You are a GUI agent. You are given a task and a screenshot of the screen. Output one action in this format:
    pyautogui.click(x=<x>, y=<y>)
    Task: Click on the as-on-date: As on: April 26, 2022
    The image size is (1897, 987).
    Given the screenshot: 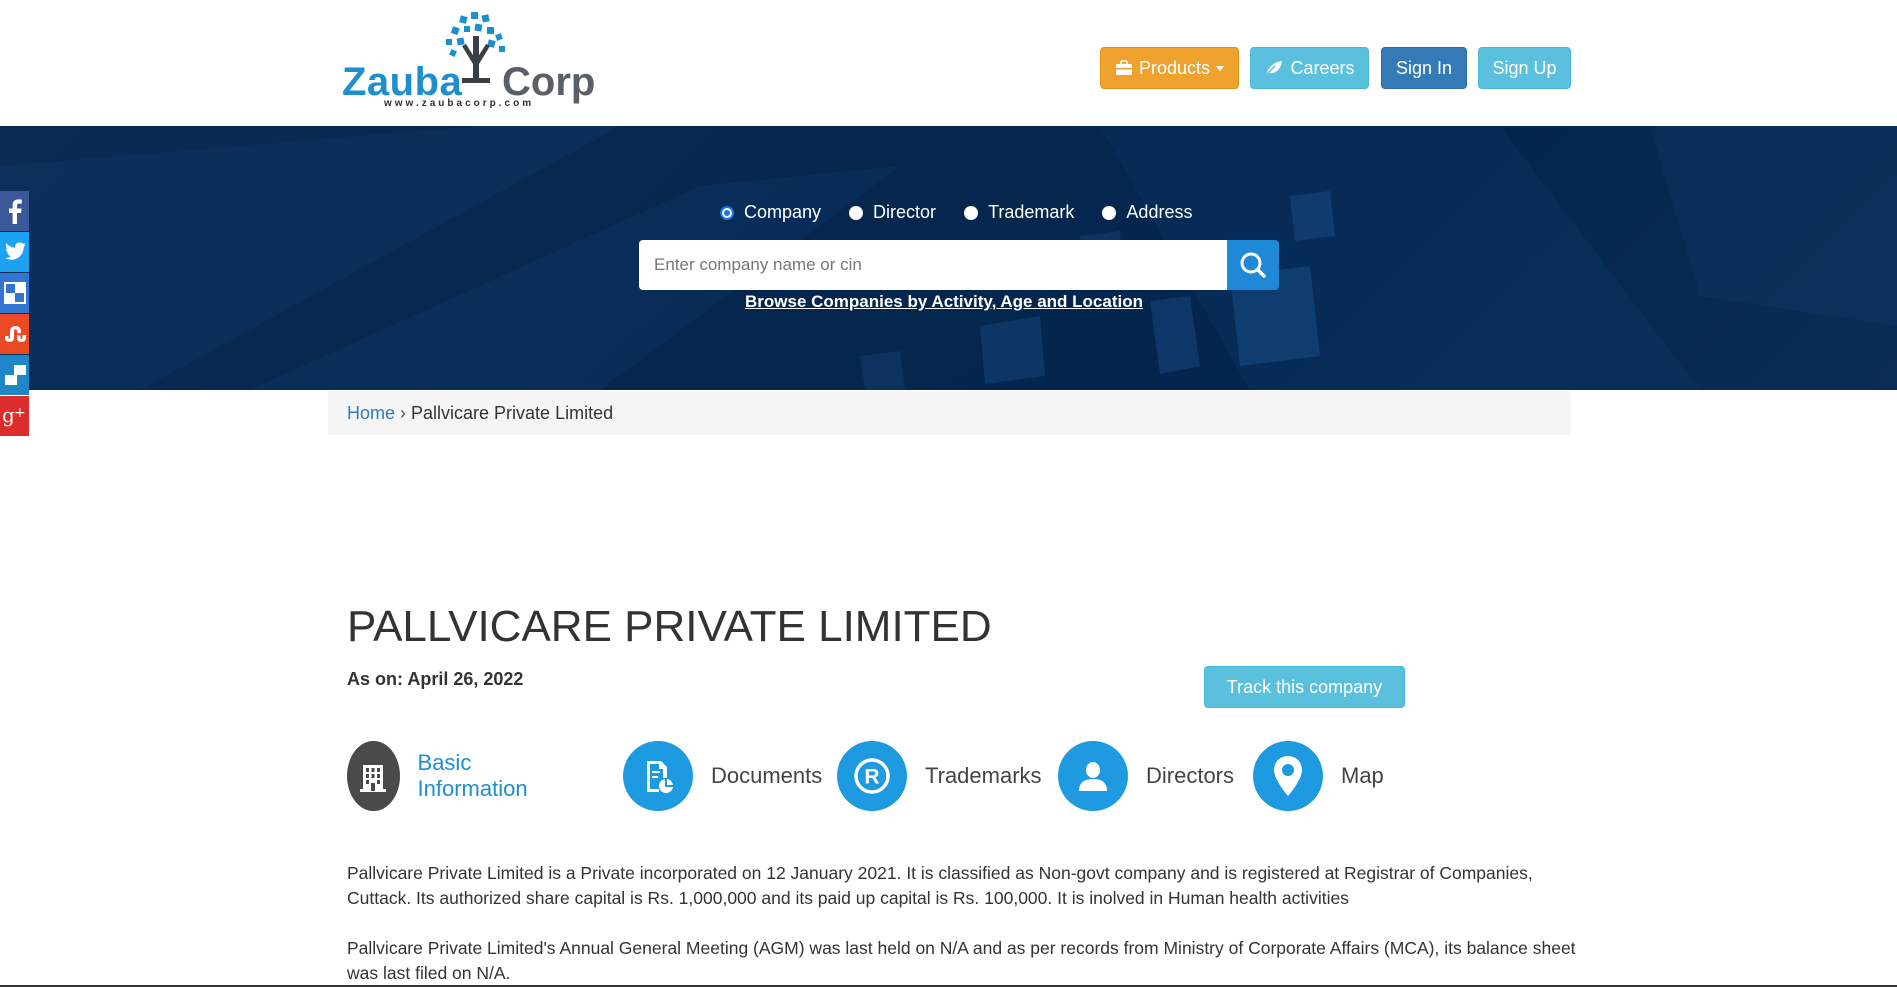 What is the action you would take?
    pyautogui.click(x=435, y=679)
    